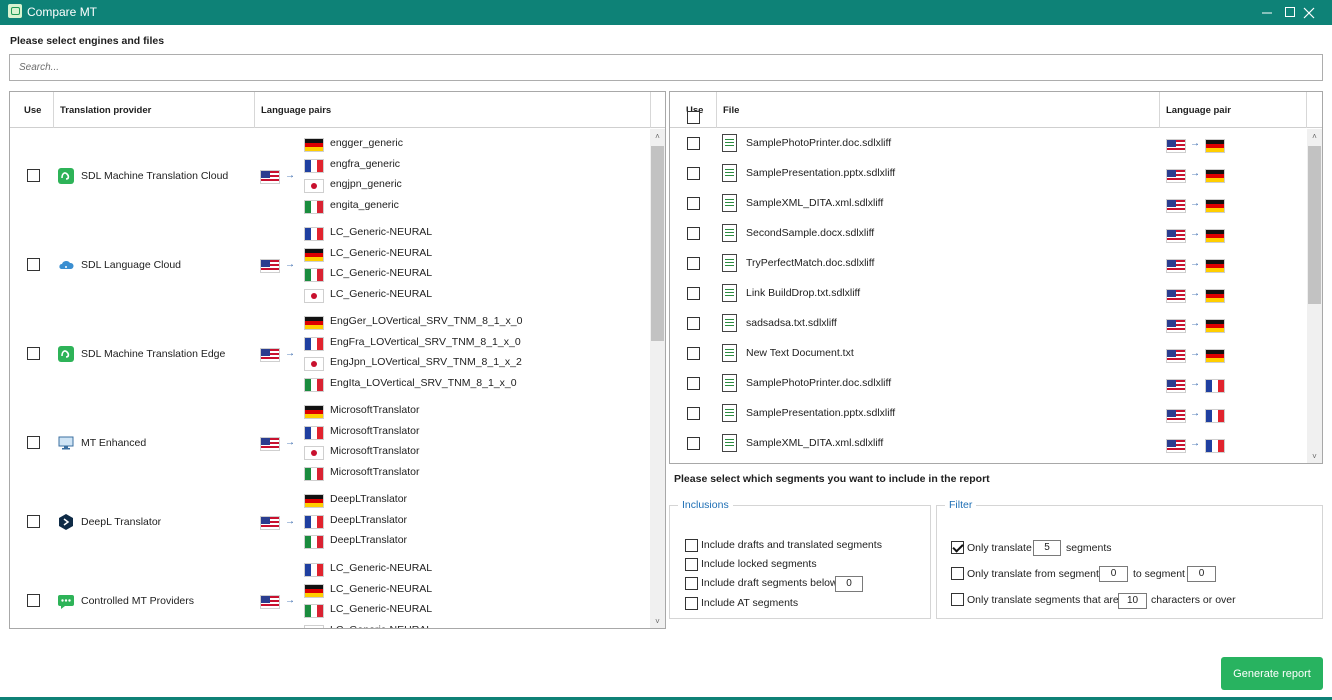  What do you see at coordinates (666, 12) in the screenshot?
I see `title-bar: Compare MT` at bounding box center [666, 12].